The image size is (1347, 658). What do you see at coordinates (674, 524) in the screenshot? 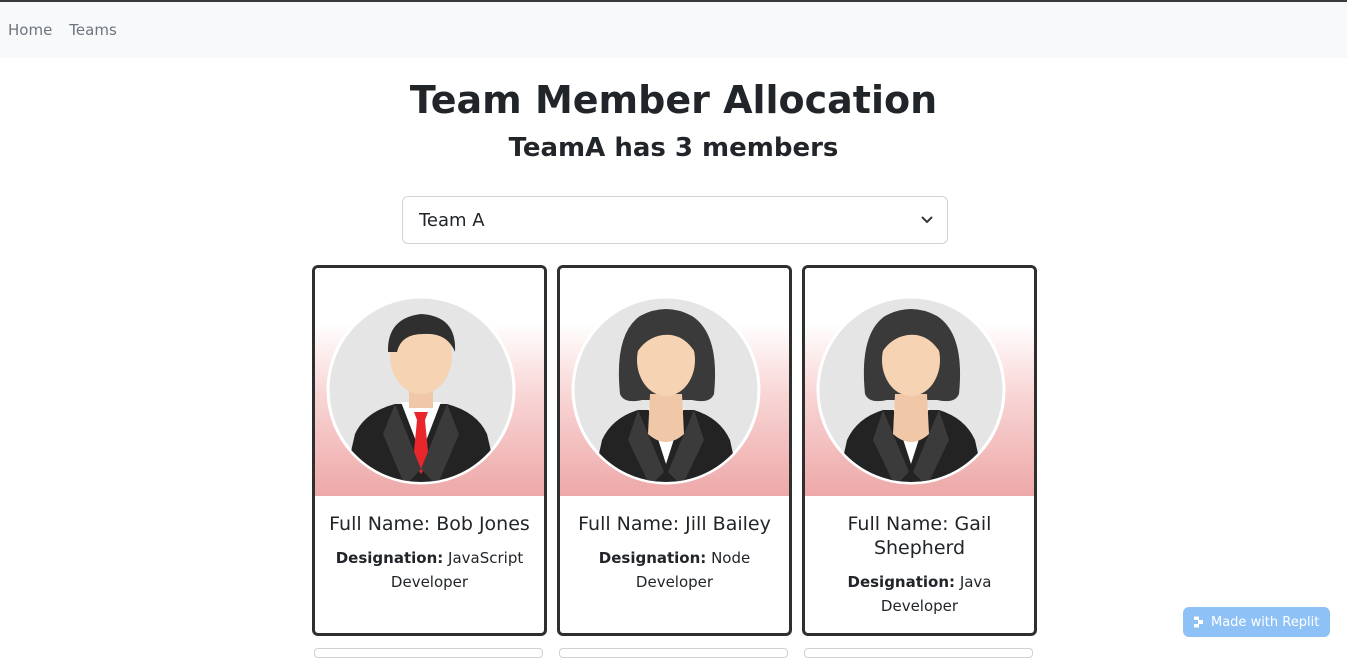
I see `member-full-name: Full Name: Jill Bailey` at bounding box center [674, 524].